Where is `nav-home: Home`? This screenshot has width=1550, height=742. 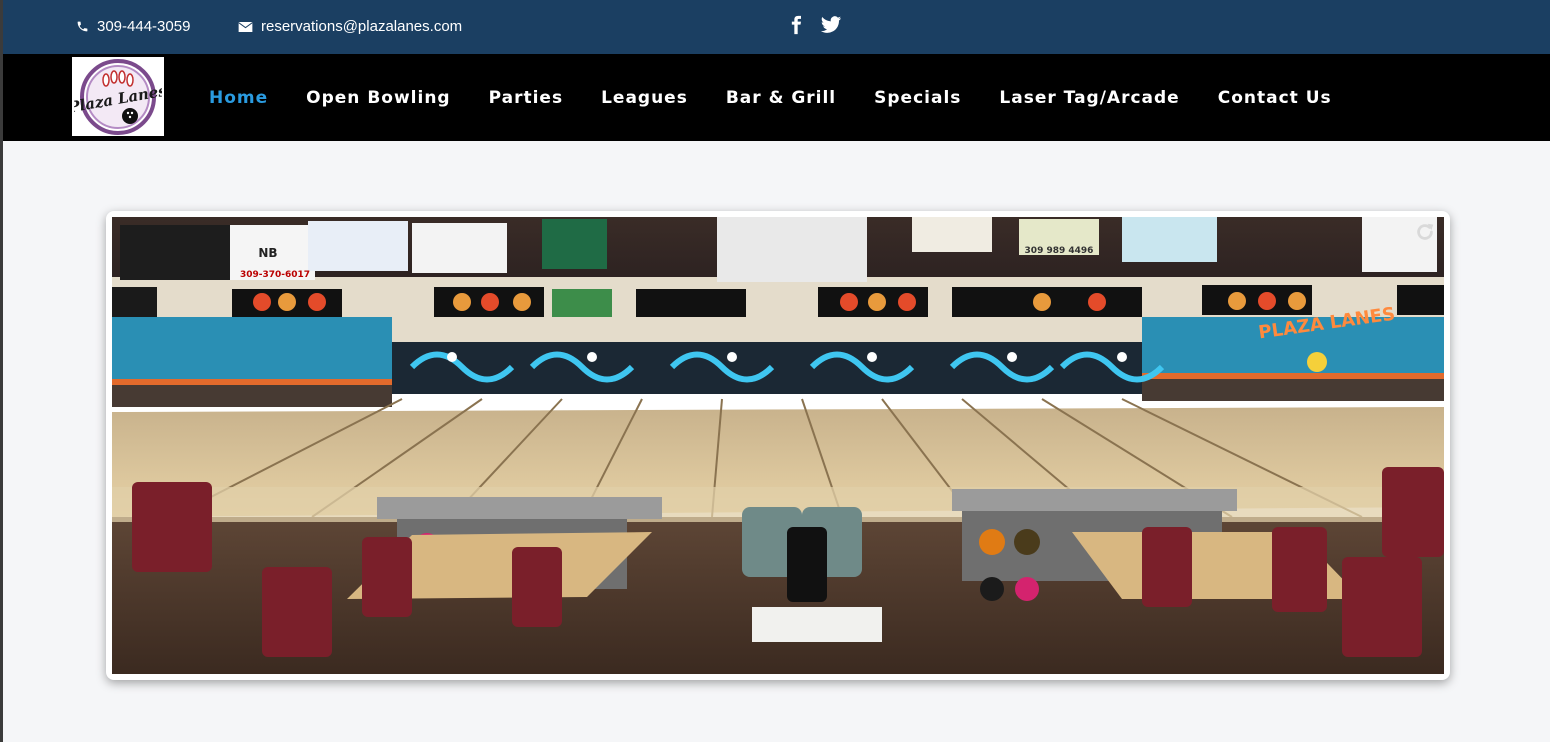
nav-home: Home is located at coordinates (238, 98).